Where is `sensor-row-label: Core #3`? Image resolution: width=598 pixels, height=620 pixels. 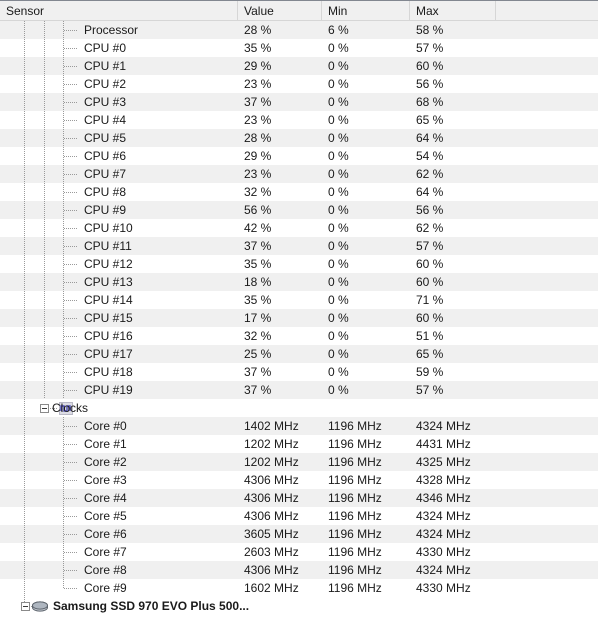 sensor-row-label: Core #3 is located at coordinates (105, 480).